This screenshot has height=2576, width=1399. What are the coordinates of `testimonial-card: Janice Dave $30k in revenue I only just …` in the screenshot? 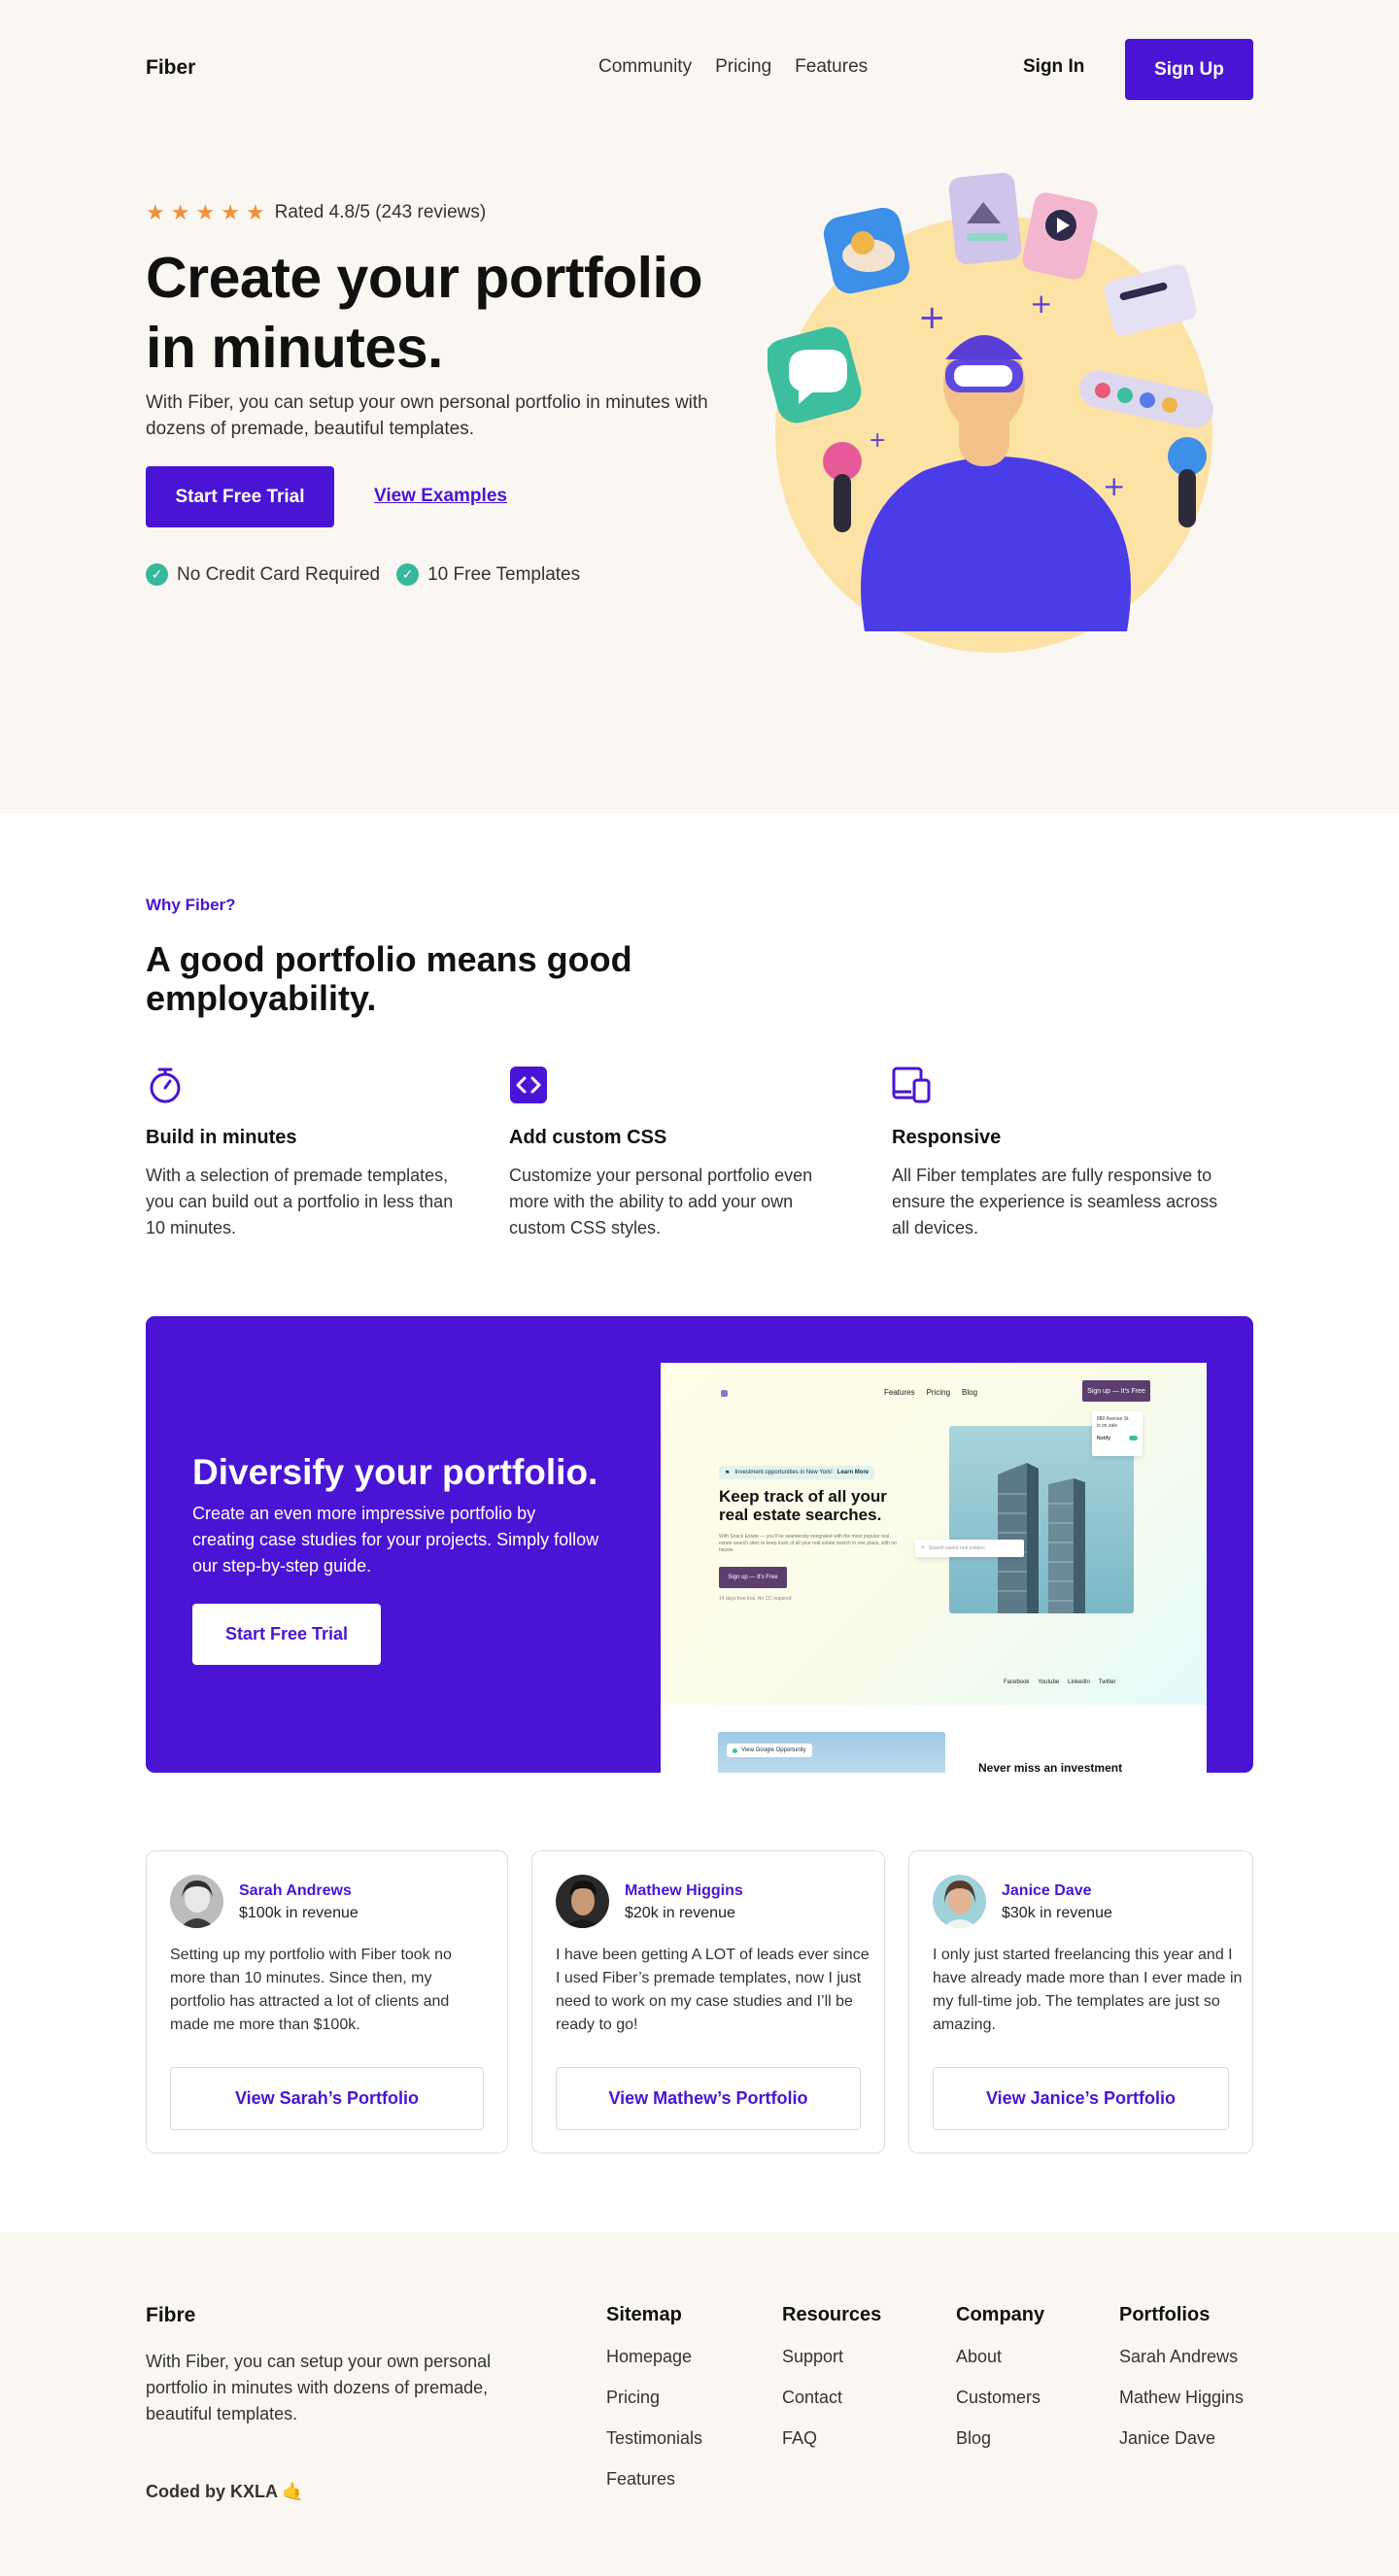 It's located at (1080, 2001).